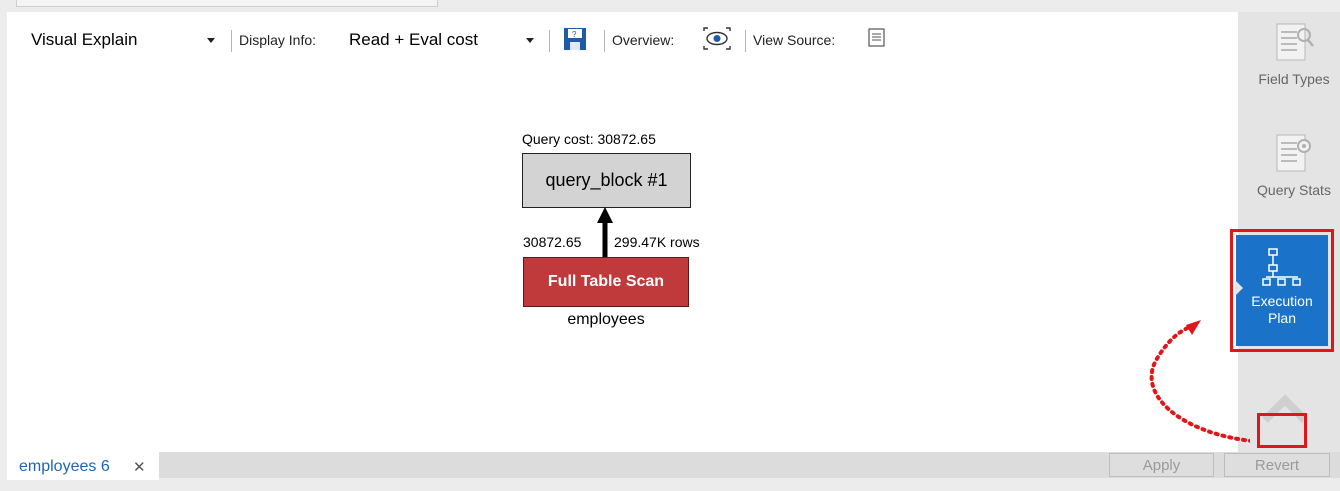  Describe the element at coordinates (64, 466) in the screenshot. I see `result-tab-label: employees 6` at that location.